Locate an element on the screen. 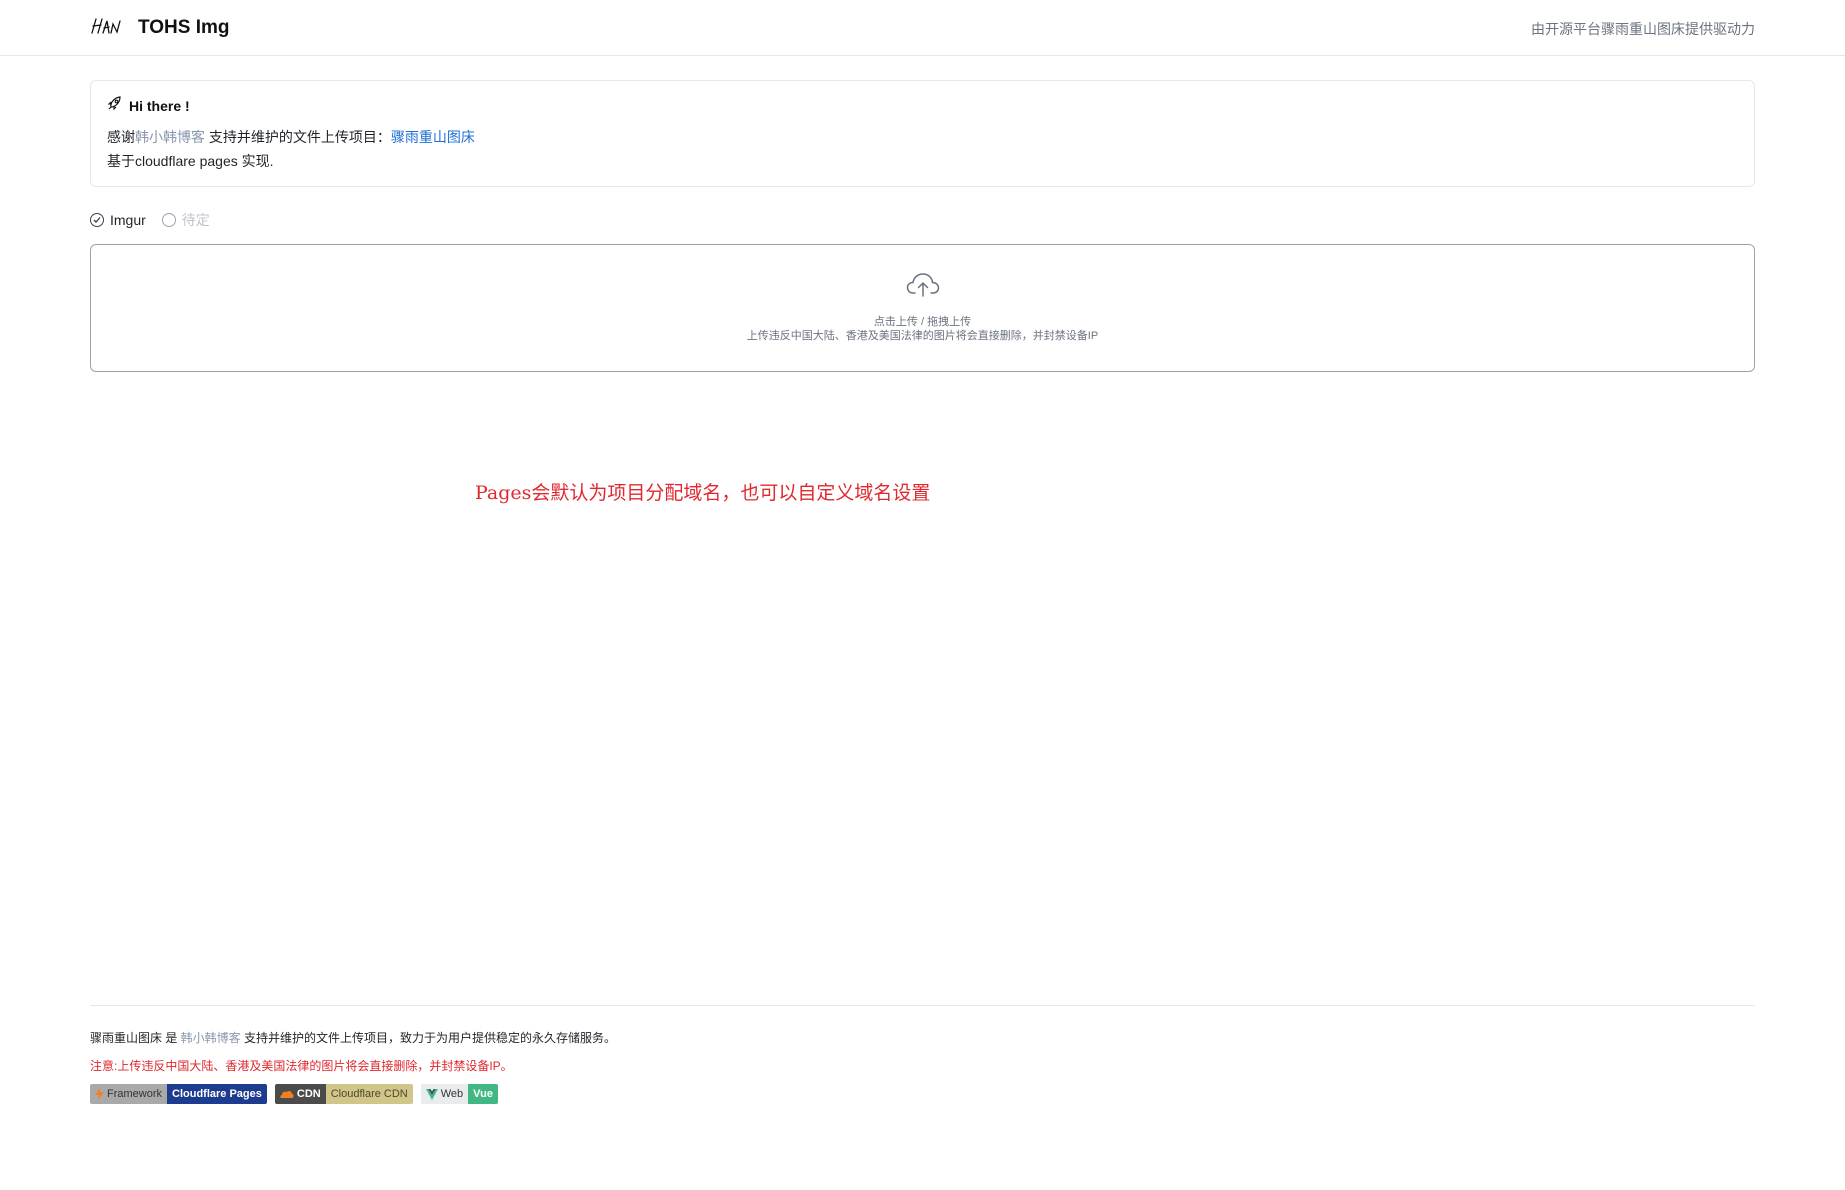  host-selector: Imgur 待定 is located at coordinates (158, 220).